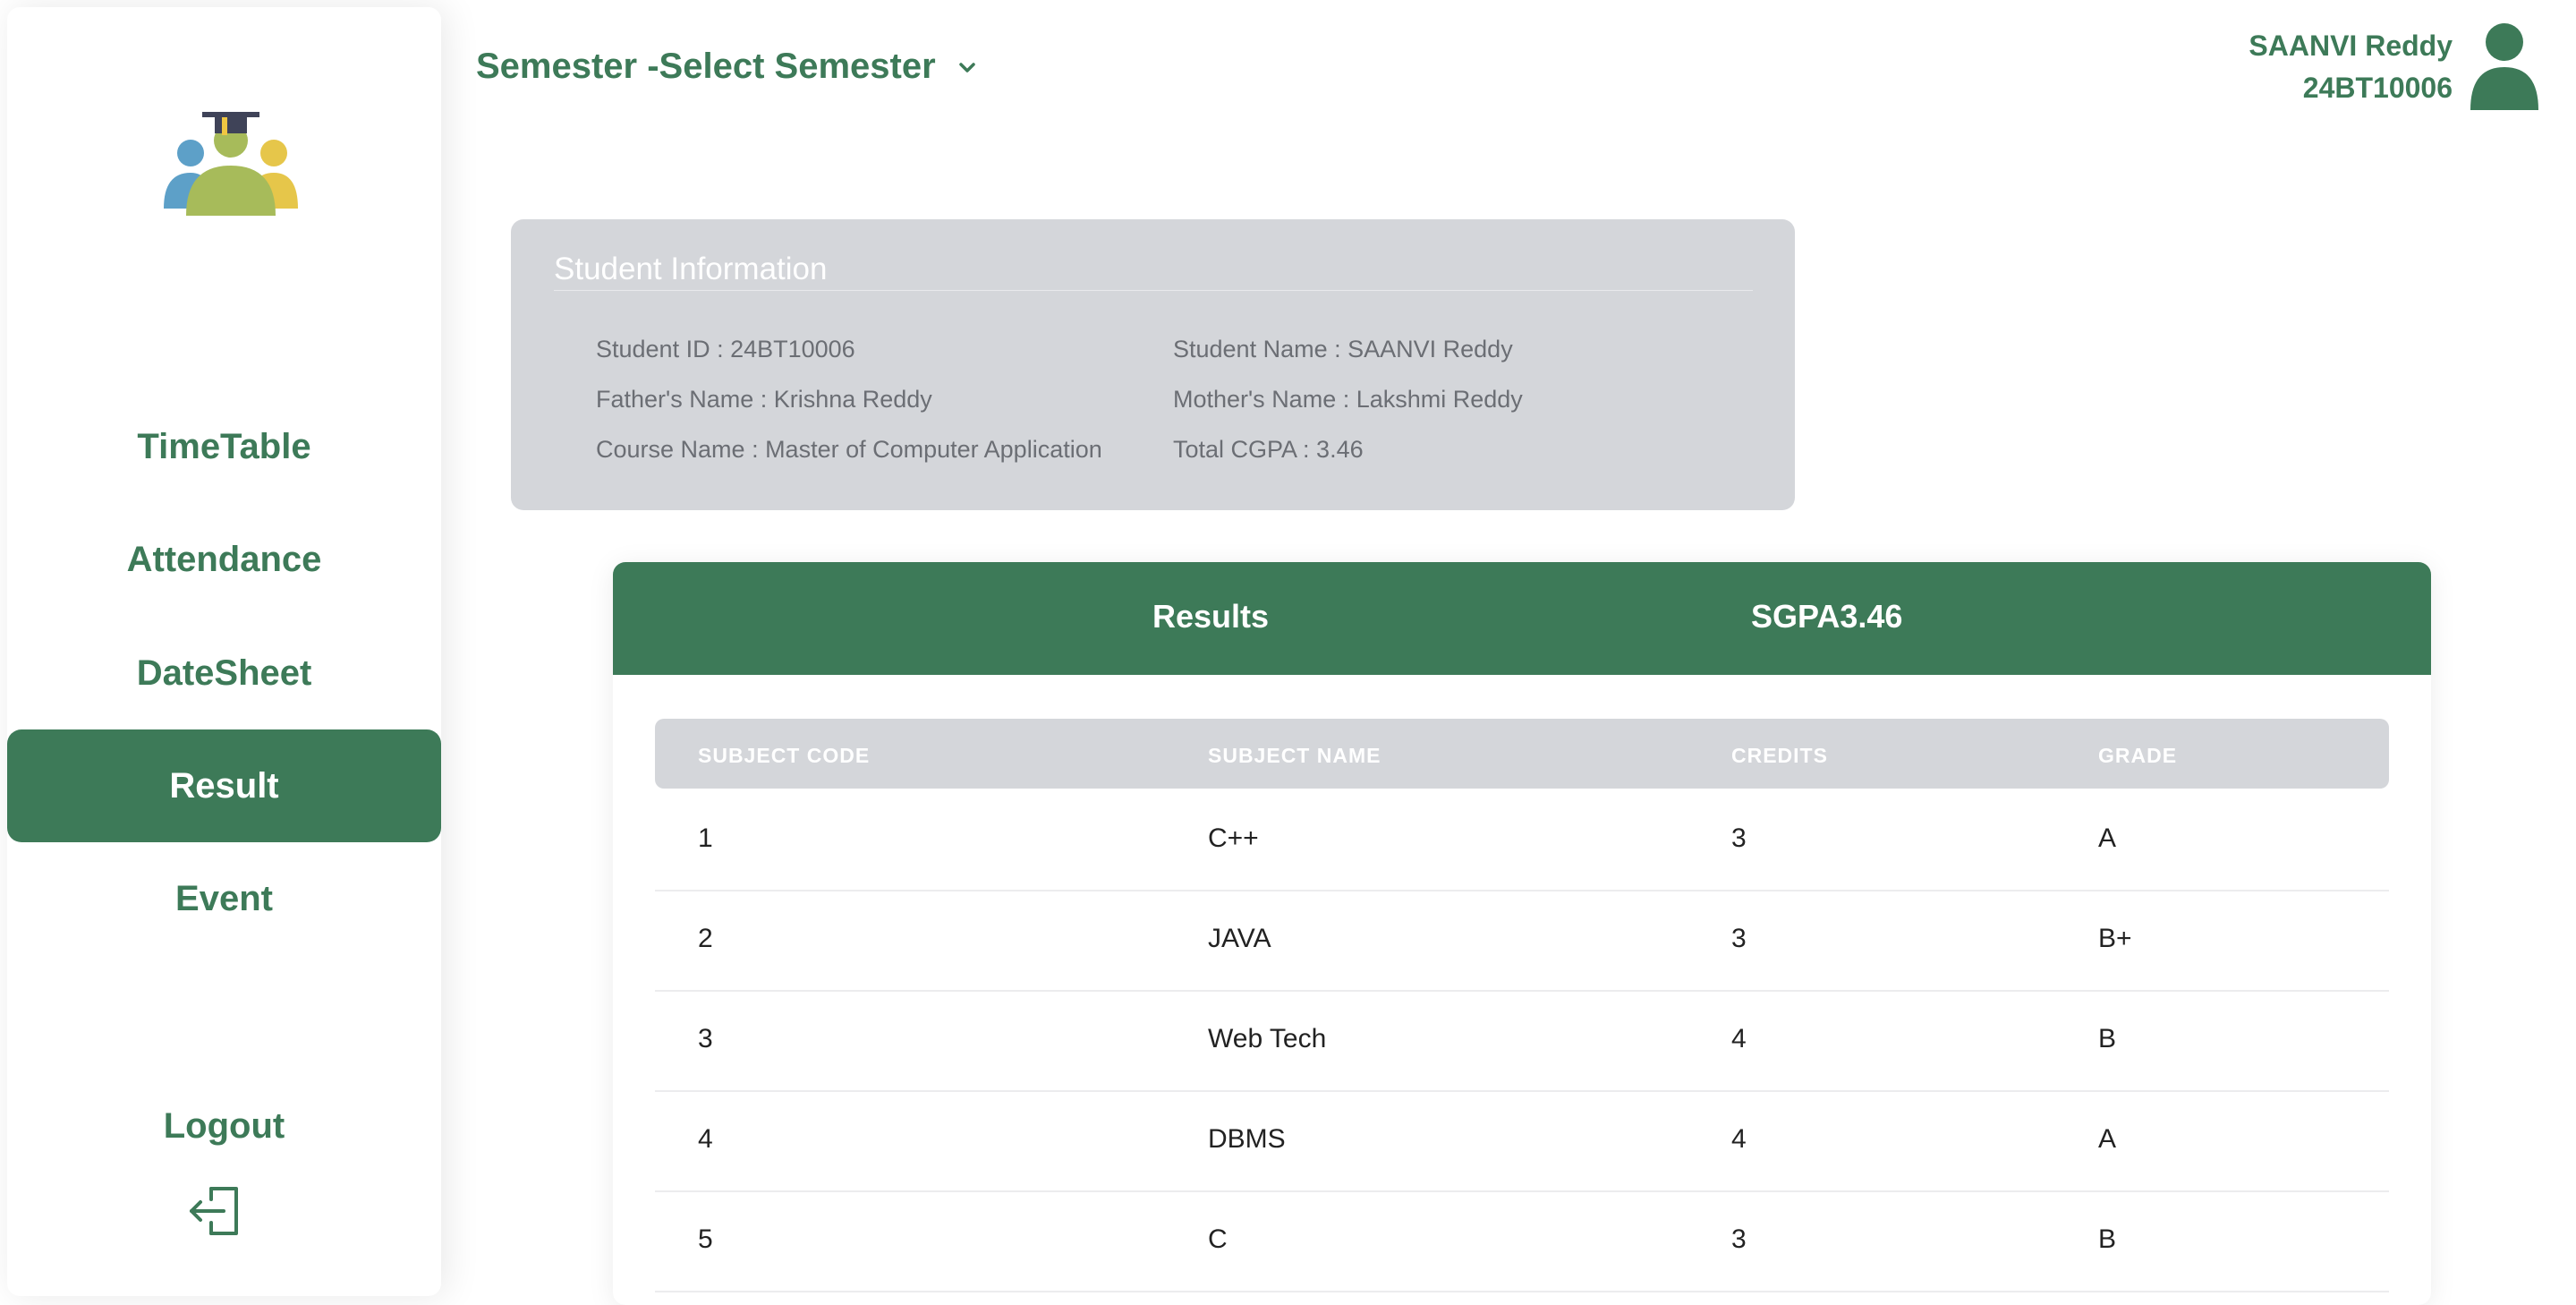 This screenshot has height=1305, width=2576. I want to click on divider, so click(1153, 290).